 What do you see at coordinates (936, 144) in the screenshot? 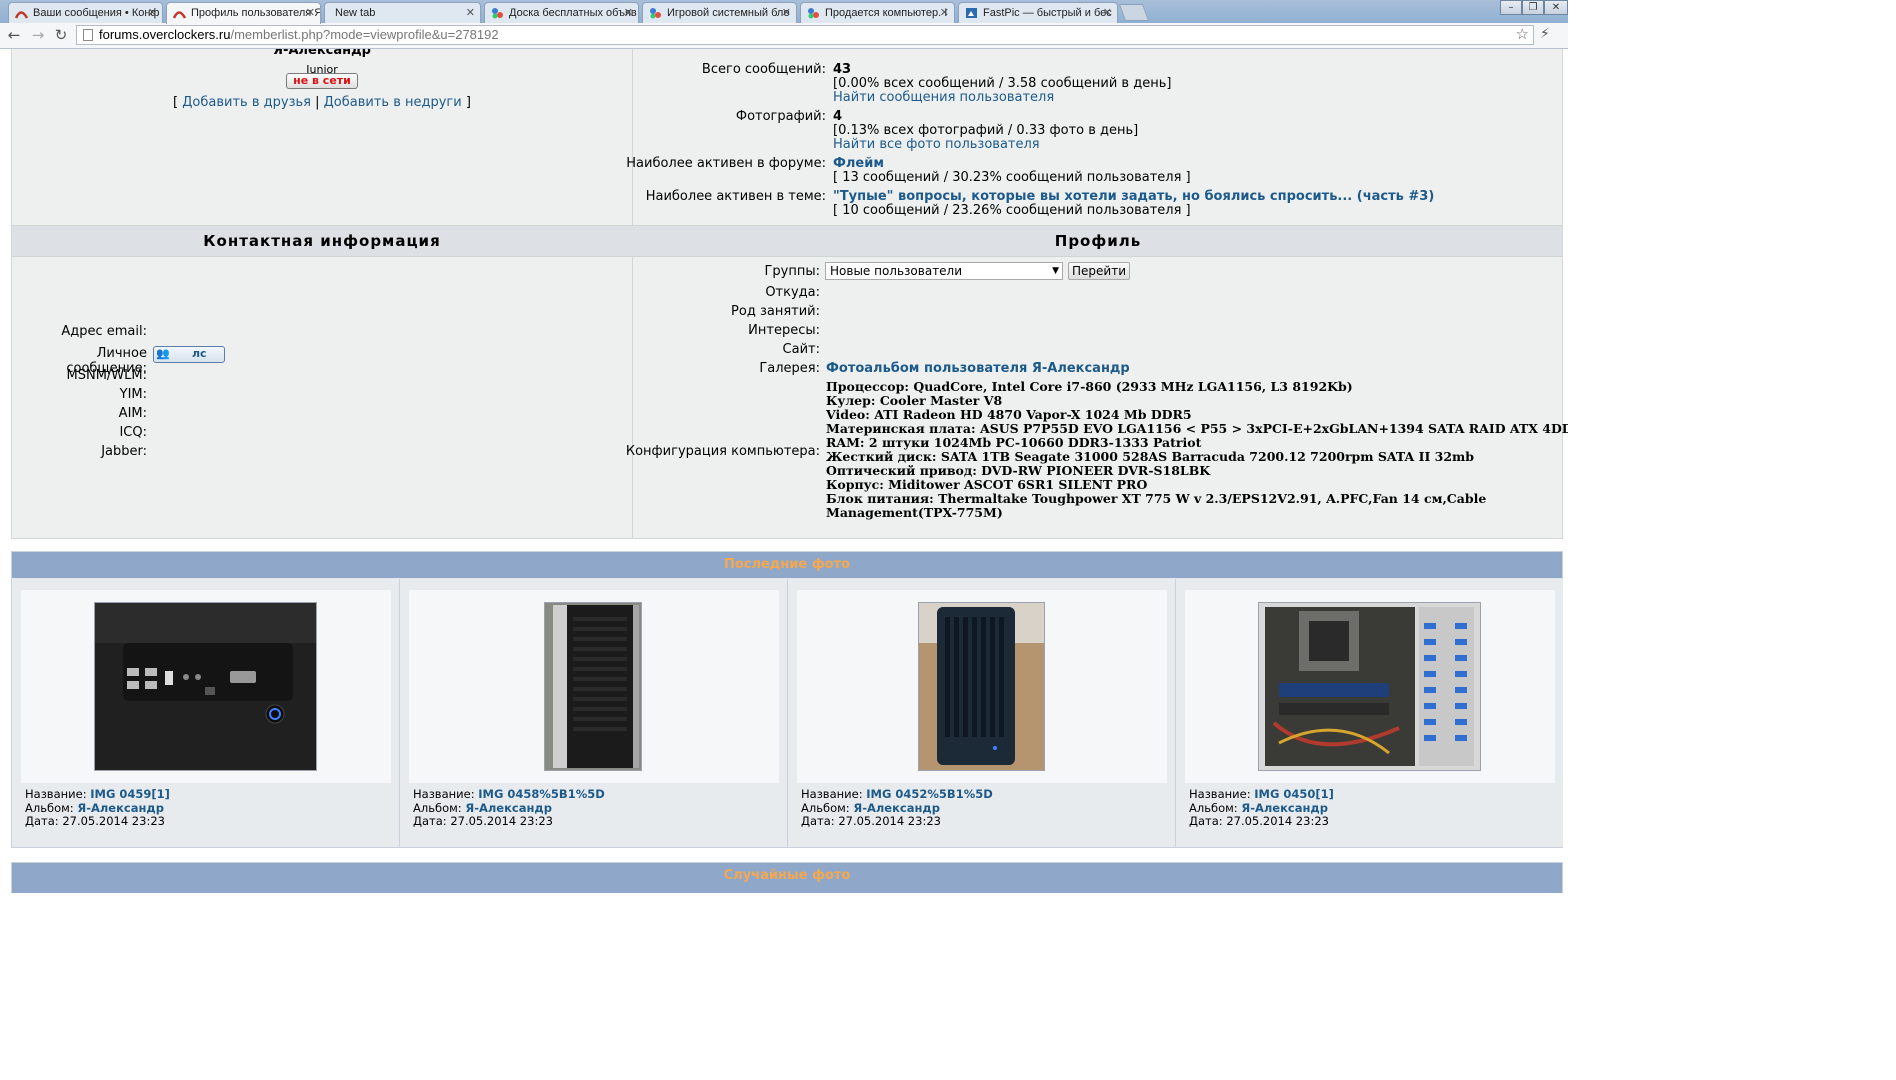
I see `find-photos-link: Найти все фото пользователя` at bounding box center [936, 144].